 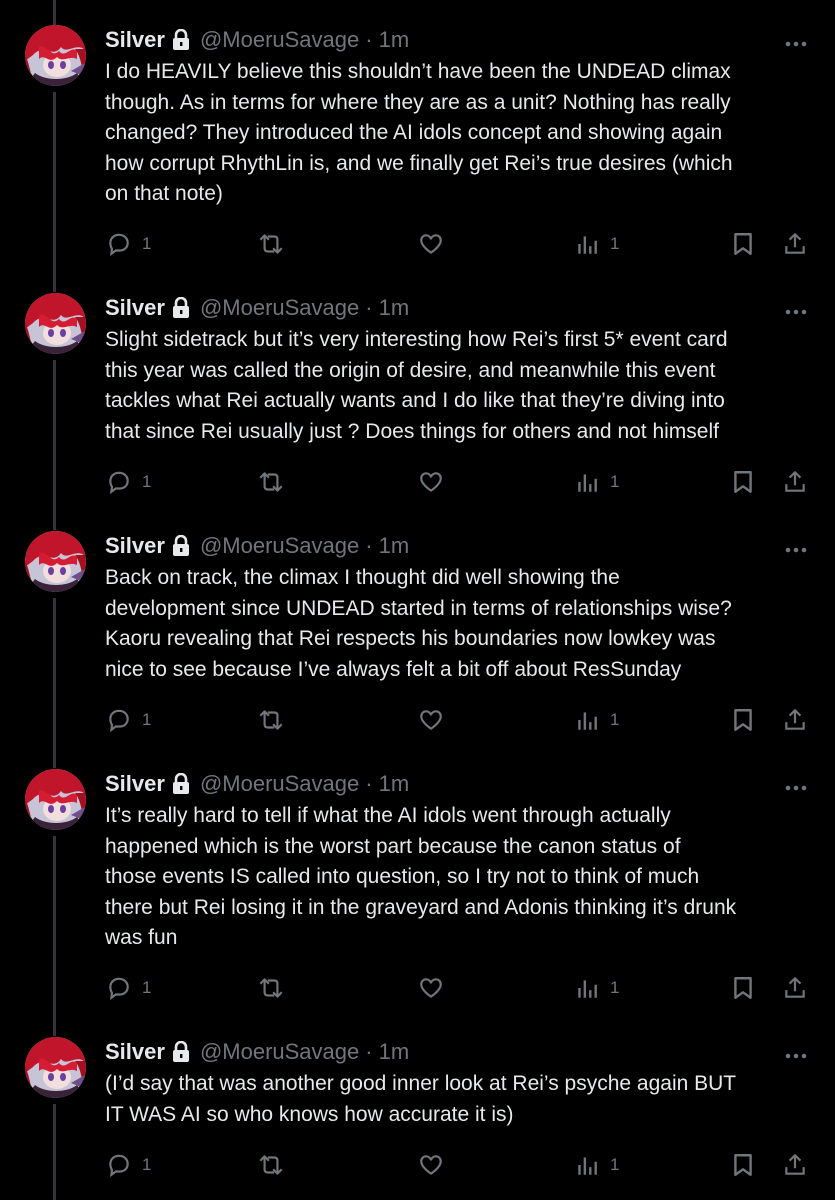 I want to click on heart-icon, so click(x=431, y=720).